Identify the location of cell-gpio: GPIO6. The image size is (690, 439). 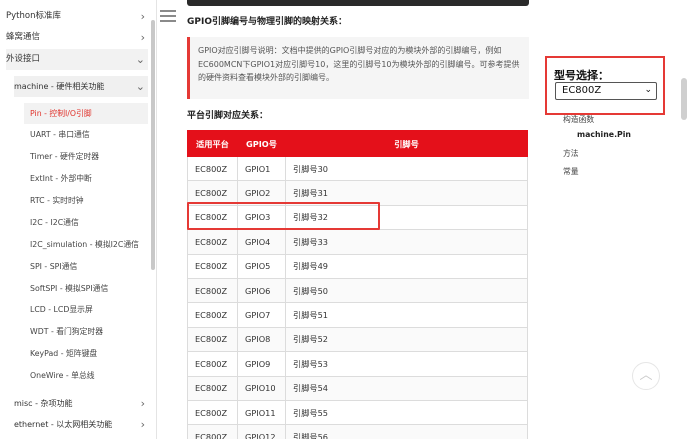
(261, 290).